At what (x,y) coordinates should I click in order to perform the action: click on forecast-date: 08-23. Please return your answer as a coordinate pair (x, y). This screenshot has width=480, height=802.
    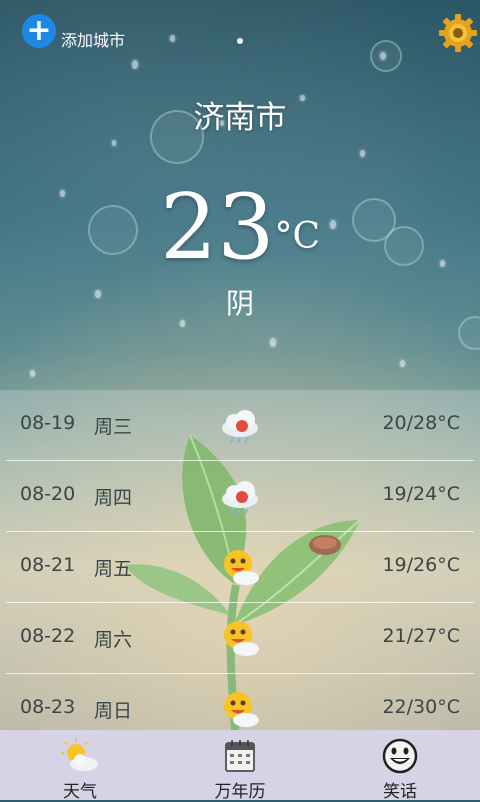
    Looking at the image, I should click on (48, 707).